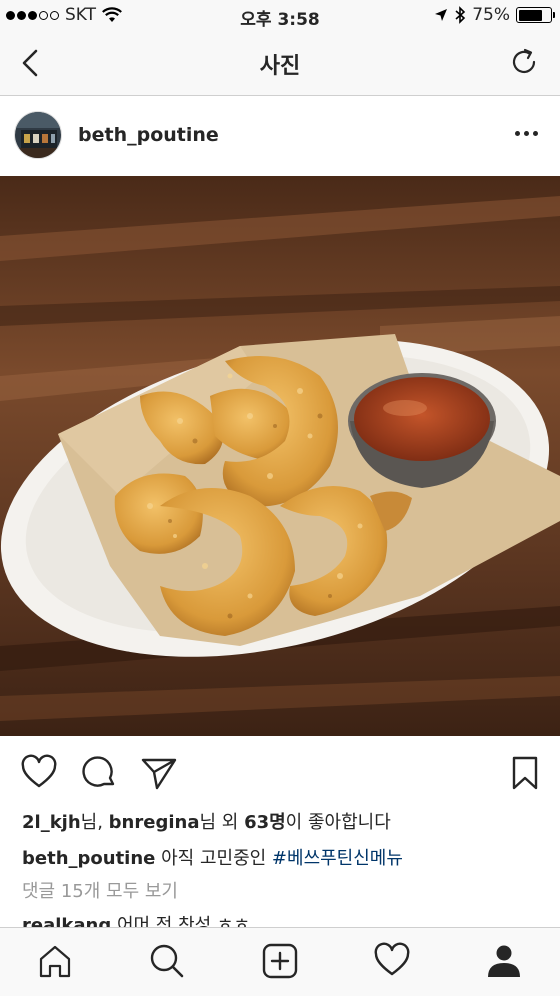 This screenshot has width=560, height=996. I want to click on refresh-icon, so click(524, 62).